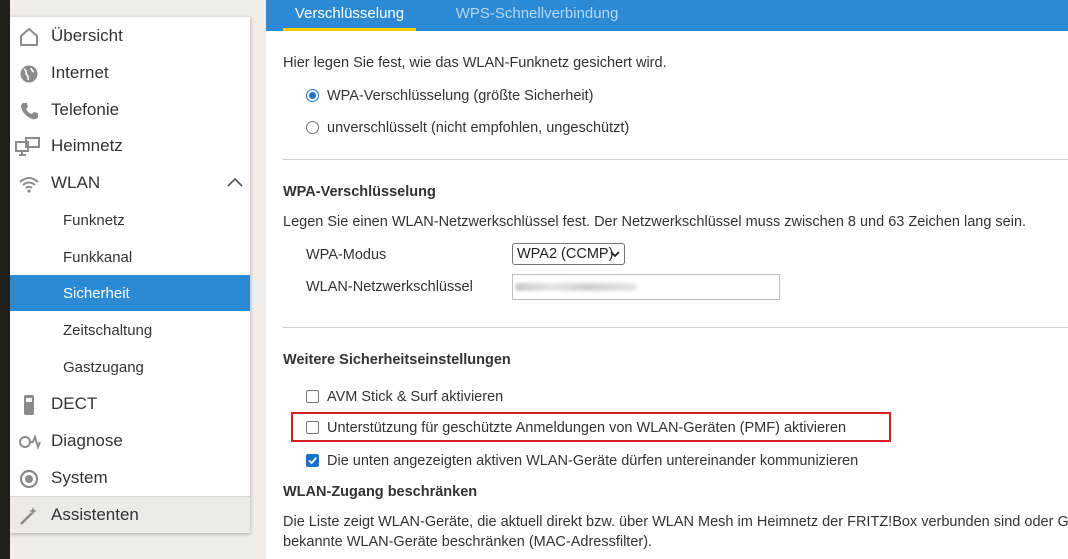  Describe the element at coordinates (27, 146) in the screenshot. I see `network-icon` at that location.